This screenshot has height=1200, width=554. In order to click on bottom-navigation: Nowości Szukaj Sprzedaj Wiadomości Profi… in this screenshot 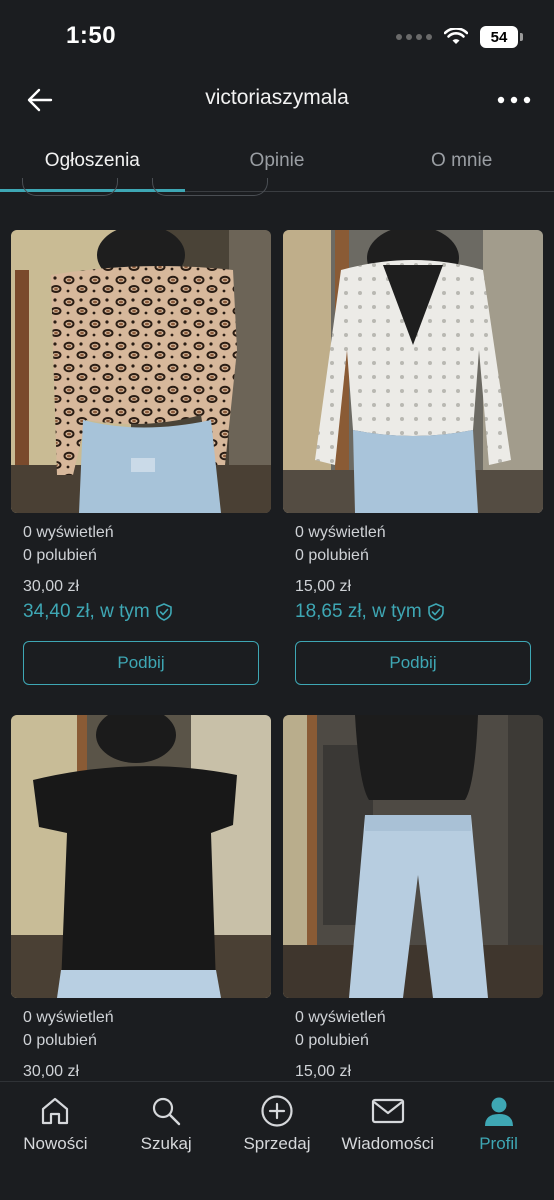, I will do `click(277, 1140)`.